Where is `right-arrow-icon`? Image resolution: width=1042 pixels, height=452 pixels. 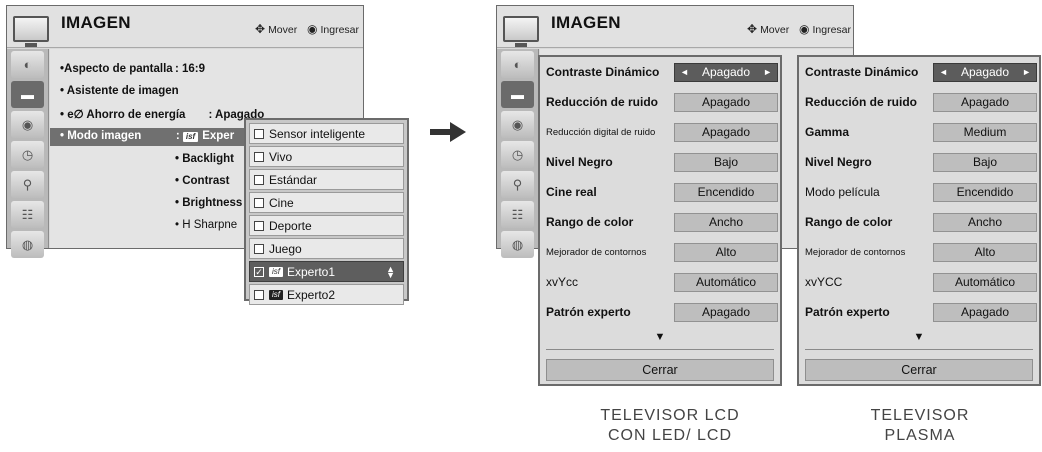 right-arrow-icon is located at coordinates (448, 132).